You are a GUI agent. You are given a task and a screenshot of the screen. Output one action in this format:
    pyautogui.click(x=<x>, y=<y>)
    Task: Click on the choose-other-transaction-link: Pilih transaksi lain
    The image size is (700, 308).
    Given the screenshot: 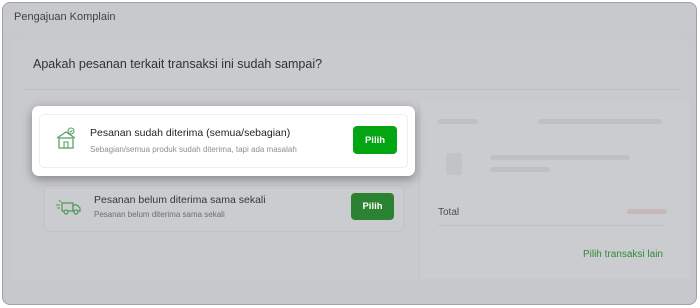 What is the action you would take?
    pyautogui.click(x=623, y=254)
    